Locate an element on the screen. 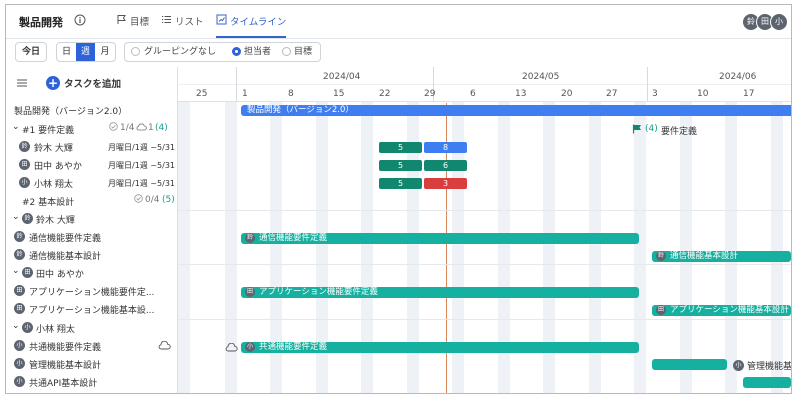  task-bar: 鈴 通信機能基本設計 is located at coordinates (721, 256).